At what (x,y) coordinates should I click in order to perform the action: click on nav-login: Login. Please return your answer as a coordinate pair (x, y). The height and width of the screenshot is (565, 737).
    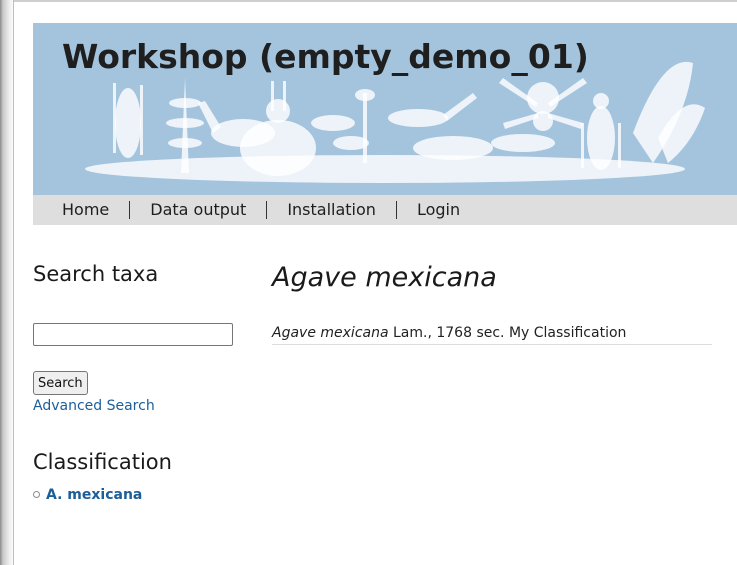
    Looking at the image, I should click on (438, 210).